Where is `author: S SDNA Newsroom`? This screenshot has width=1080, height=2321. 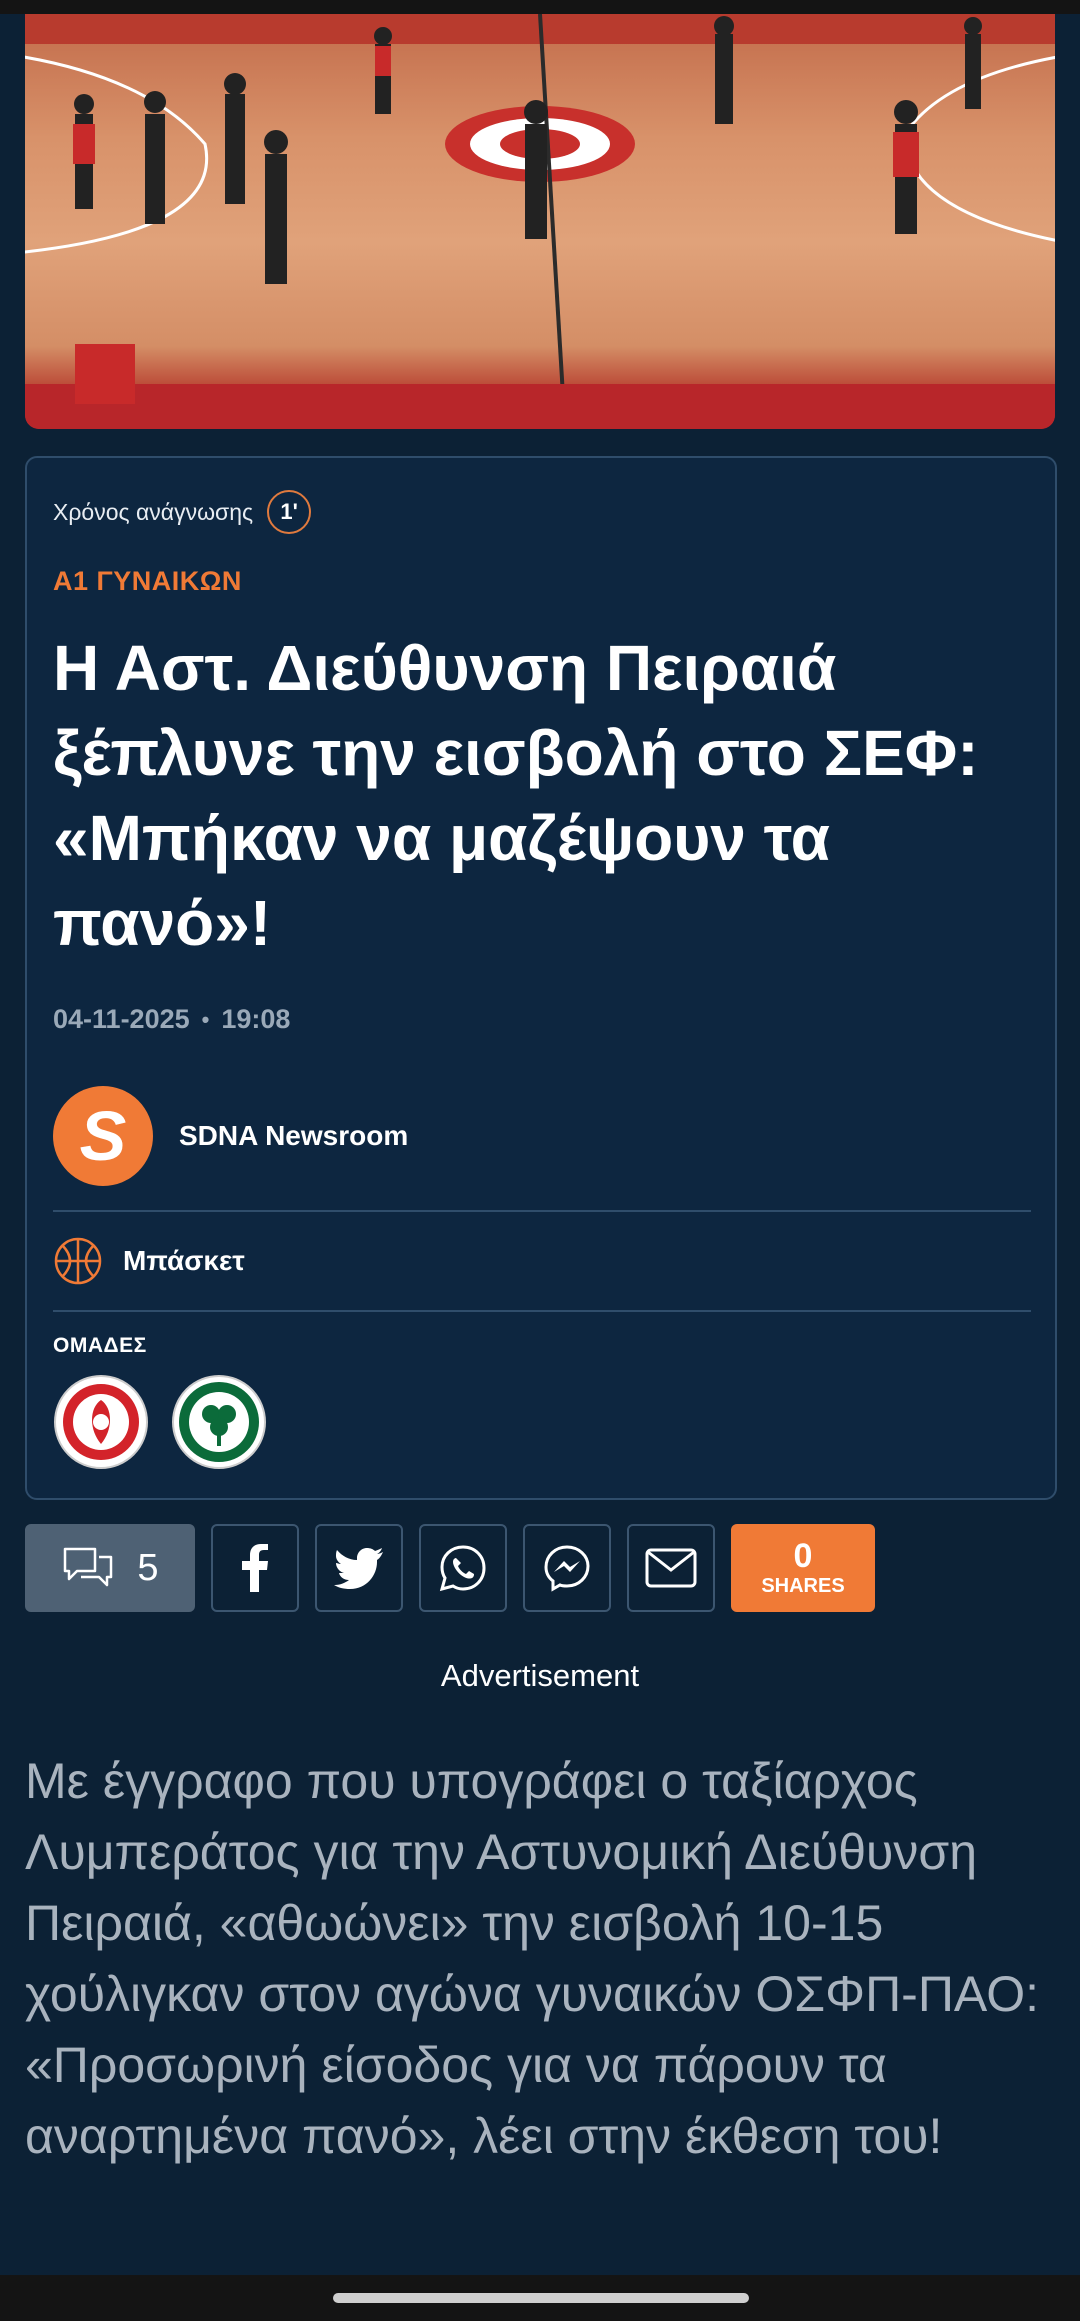
author: S SDNA Newsroom is located at coordinates (230, 1136).